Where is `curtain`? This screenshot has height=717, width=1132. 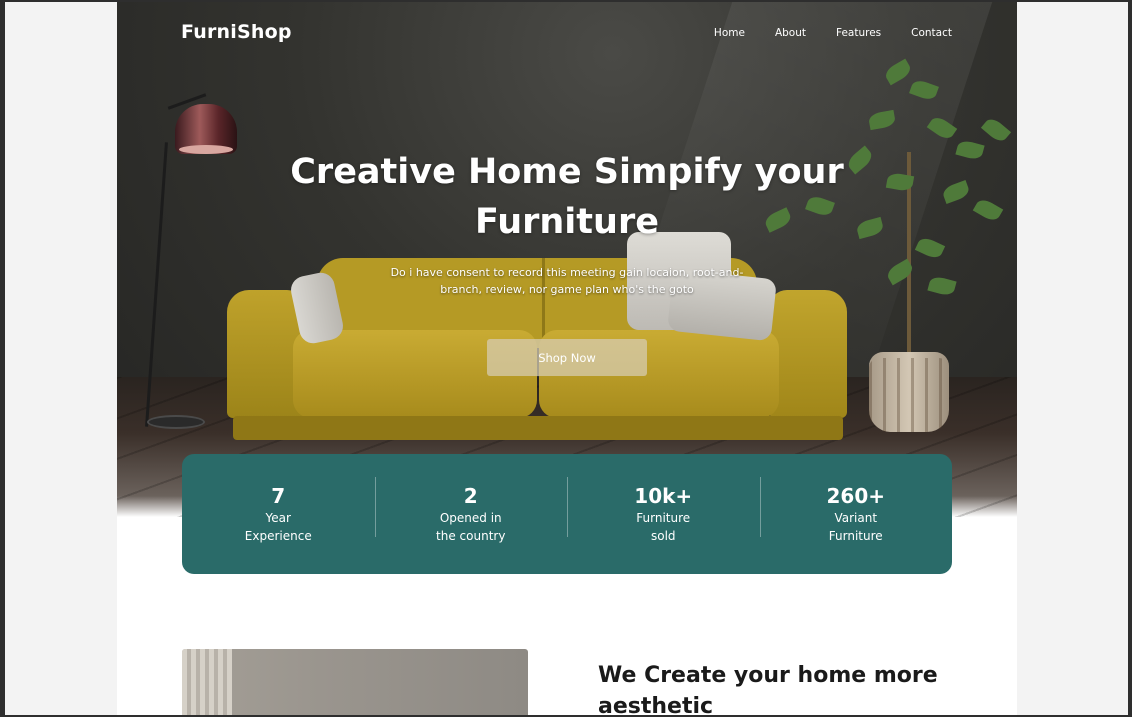 curtain is located at coordinates (207, 682).